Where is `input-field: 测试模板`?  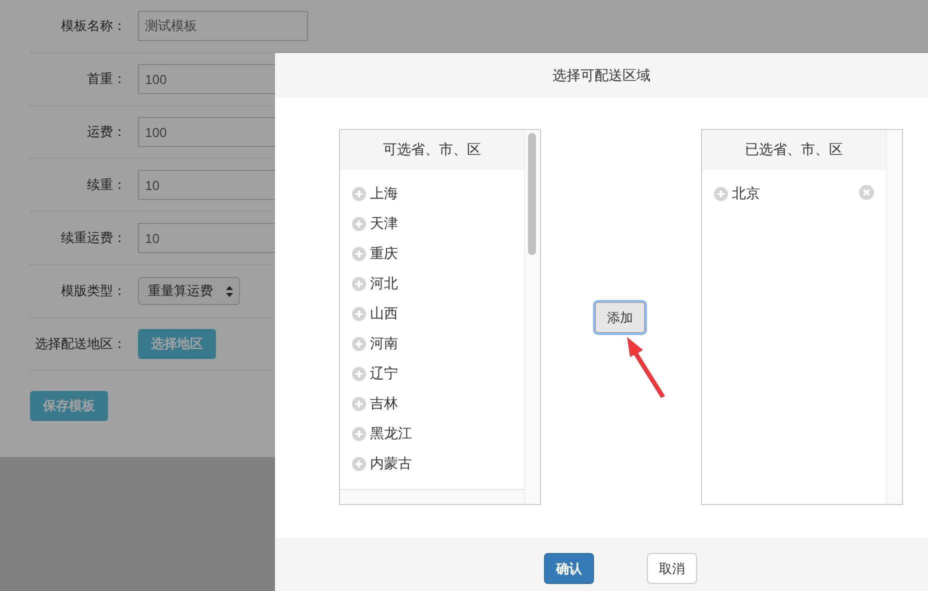 input-field: 测试模板 is located at coordinates (223, 26).